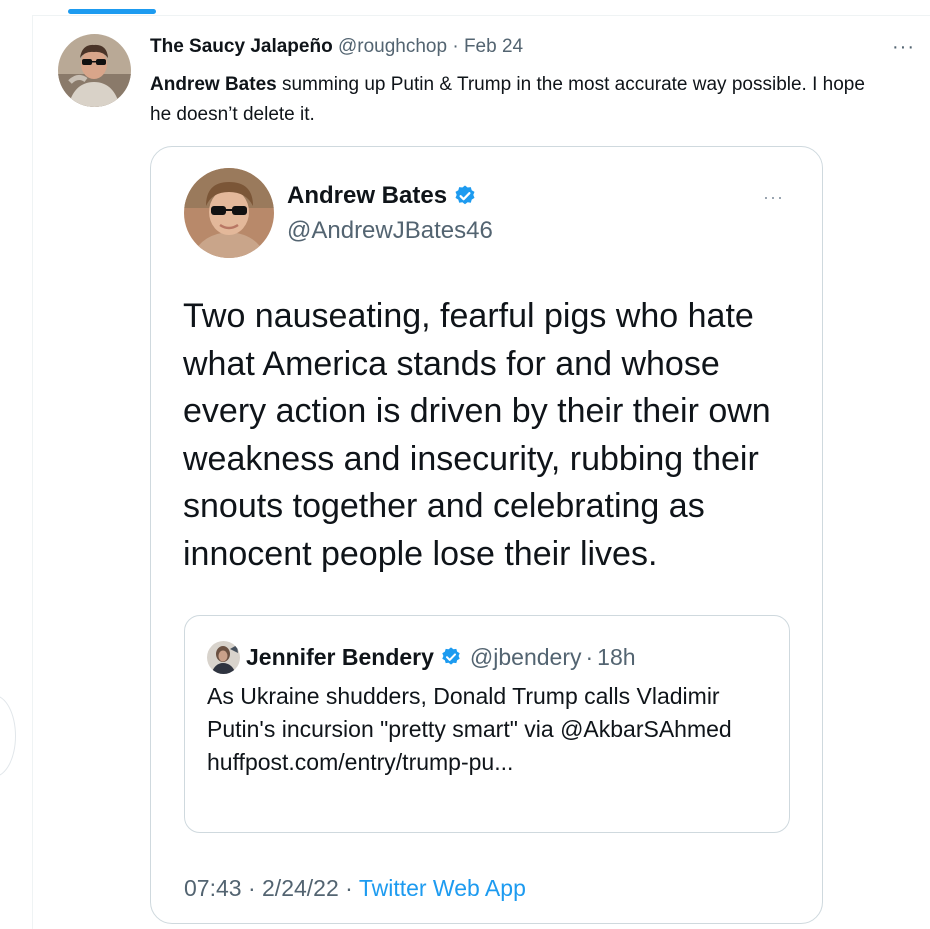  Describe the element at coordinates (223, 657) in the screenshot. I see `quoted-author-avatar` at that location.